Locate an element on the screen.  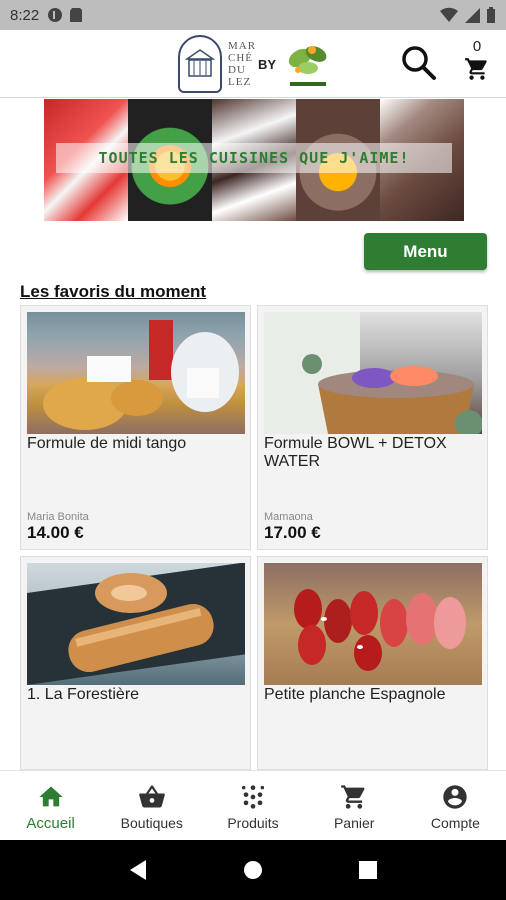
home-icon is located at coordinates (50, 796).